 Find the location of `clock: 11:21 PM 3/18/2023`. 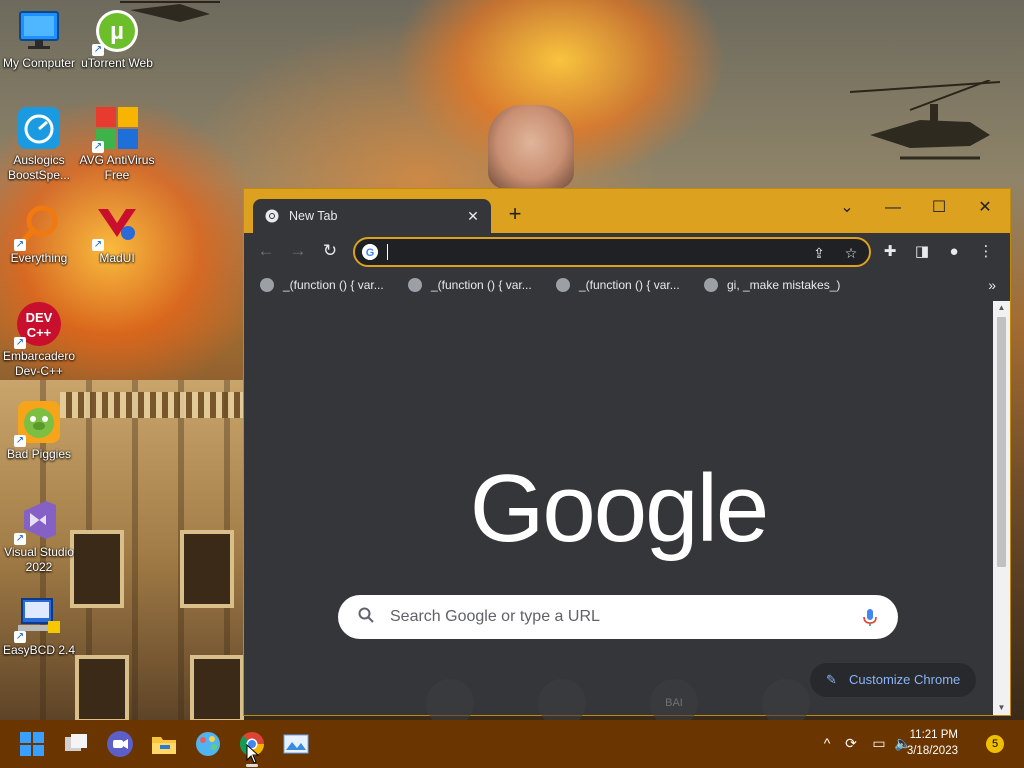

clock: 11:21 PM 3/18/2023 is located at coordinates (932, 743).